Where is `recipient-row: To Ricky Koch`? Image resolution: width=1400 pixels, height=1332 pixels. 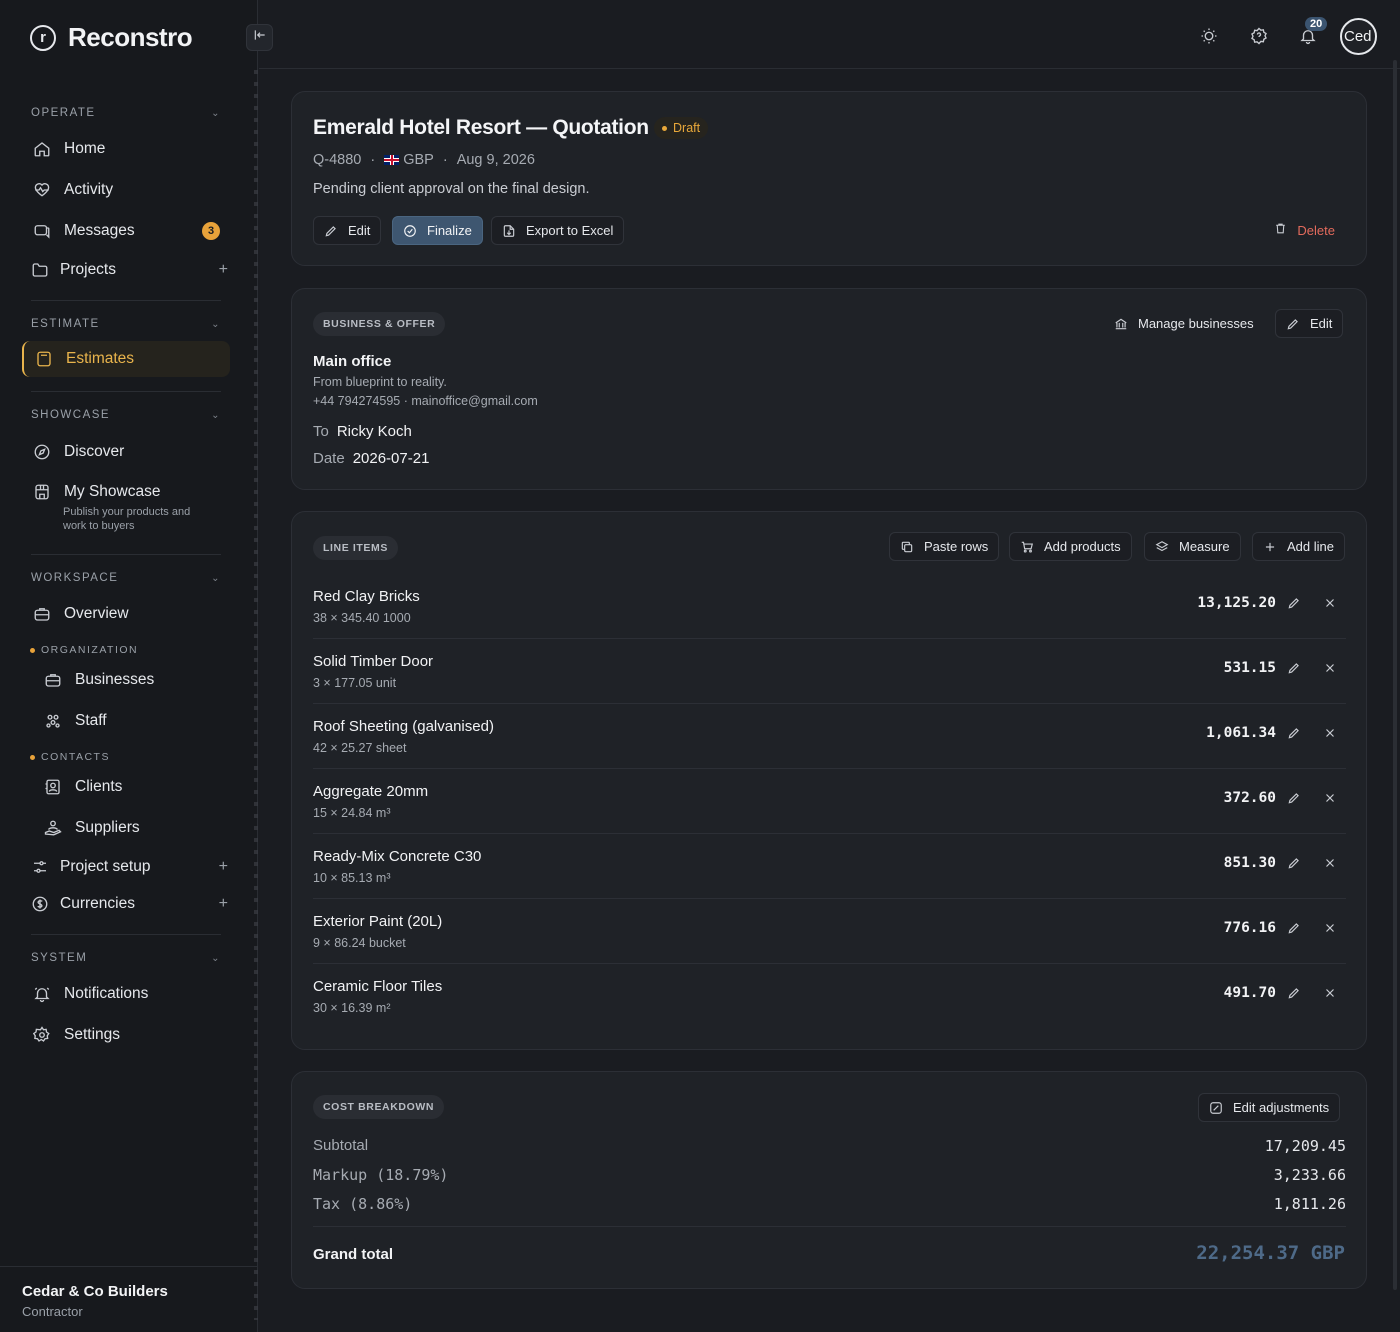 recipient-row: To Ricky Koch is located at coordinates (362, 431).